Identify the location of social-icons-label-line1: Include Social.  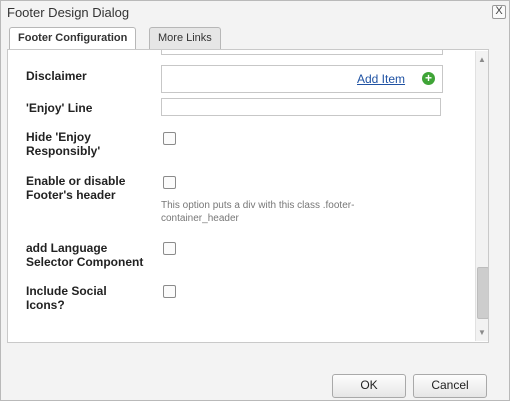
(66, 291).